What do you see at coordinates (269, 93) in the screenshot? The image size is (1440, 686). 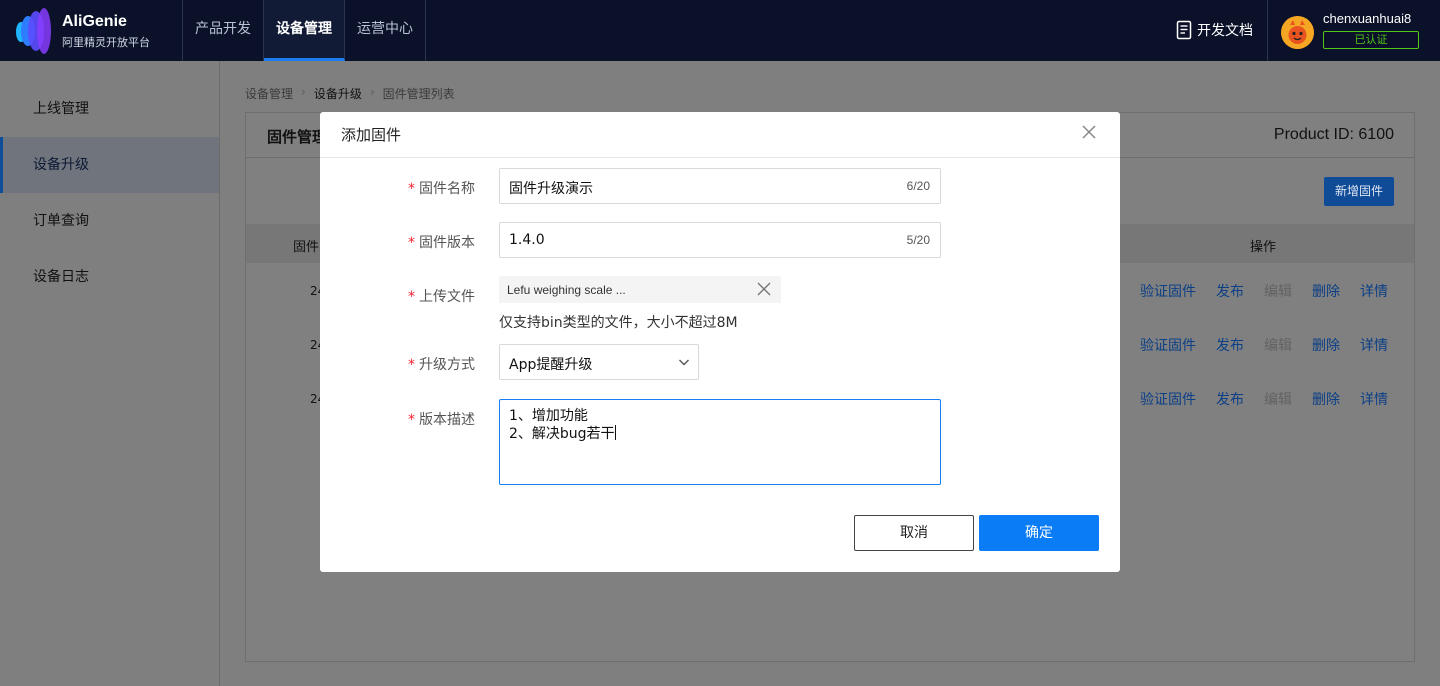 I see `breadcrumb-item: 设备管理` at bounding box center [269, 93].